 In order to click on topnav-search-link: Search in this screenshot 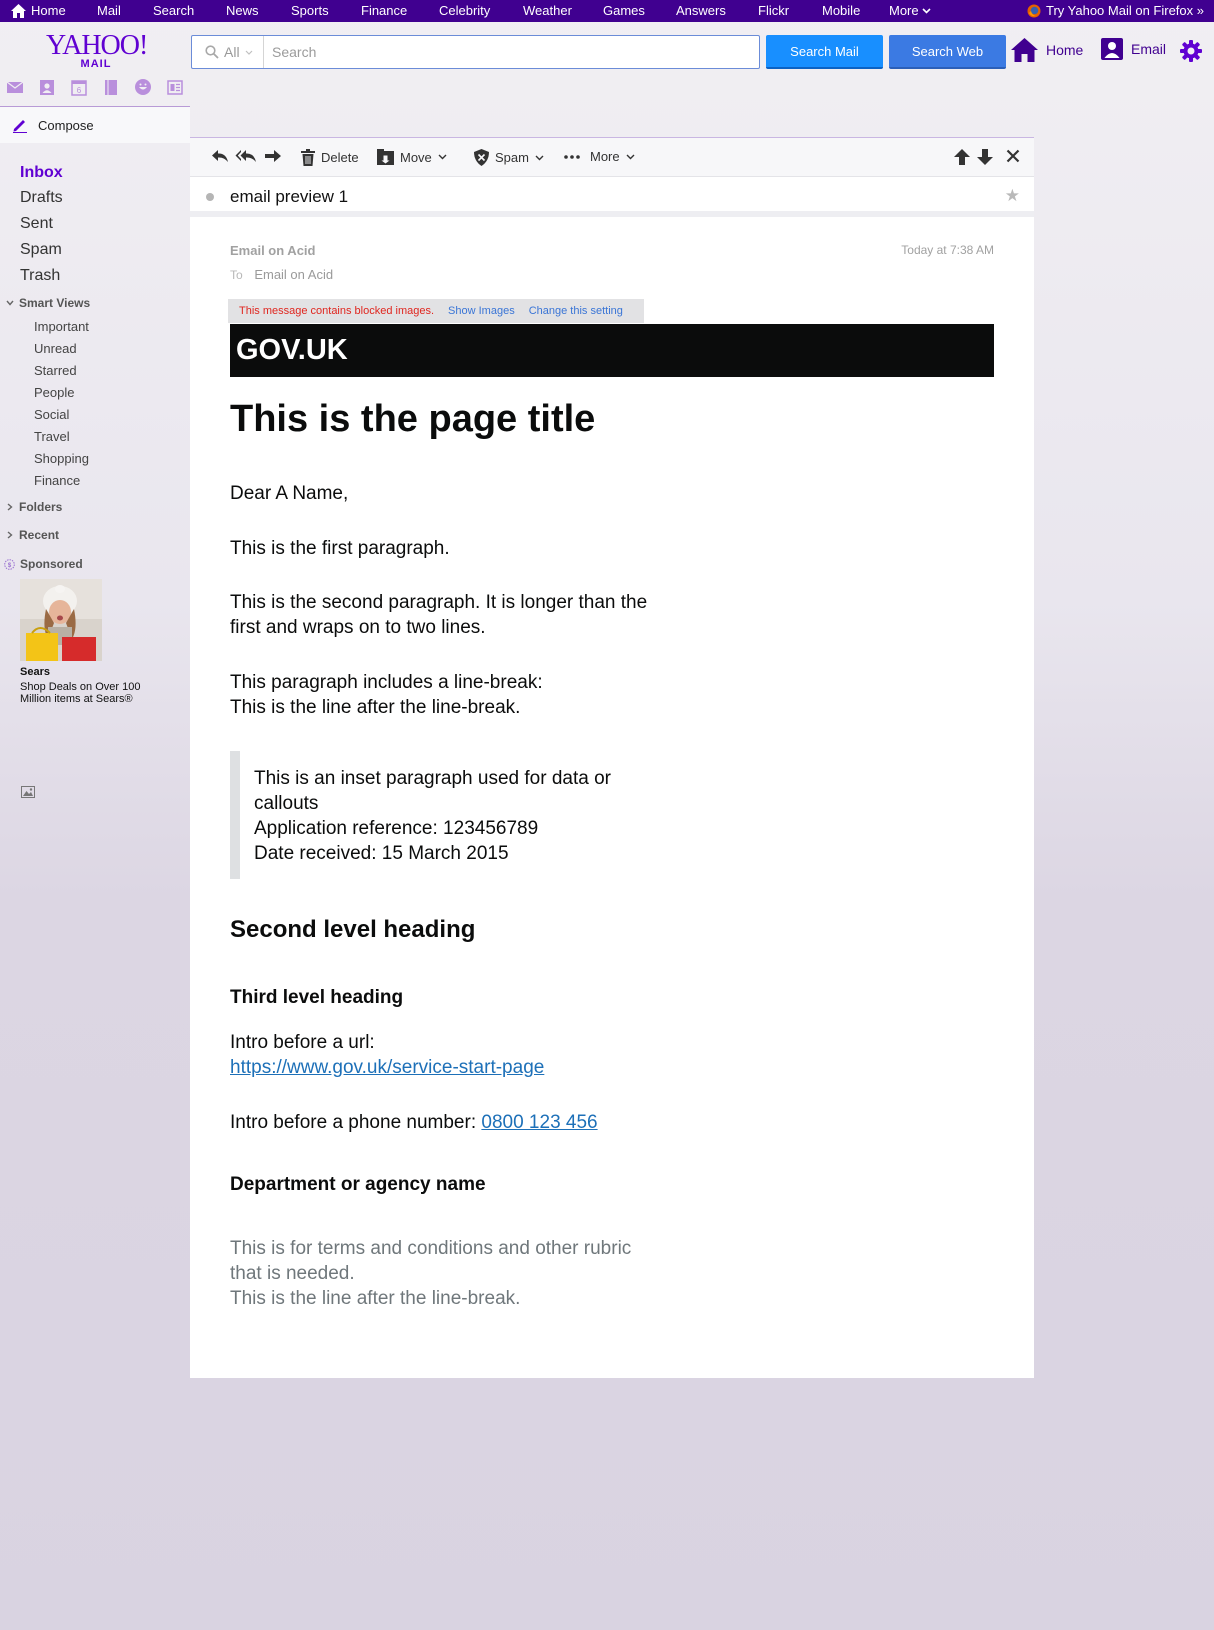, I will do `click(173, 11)`.